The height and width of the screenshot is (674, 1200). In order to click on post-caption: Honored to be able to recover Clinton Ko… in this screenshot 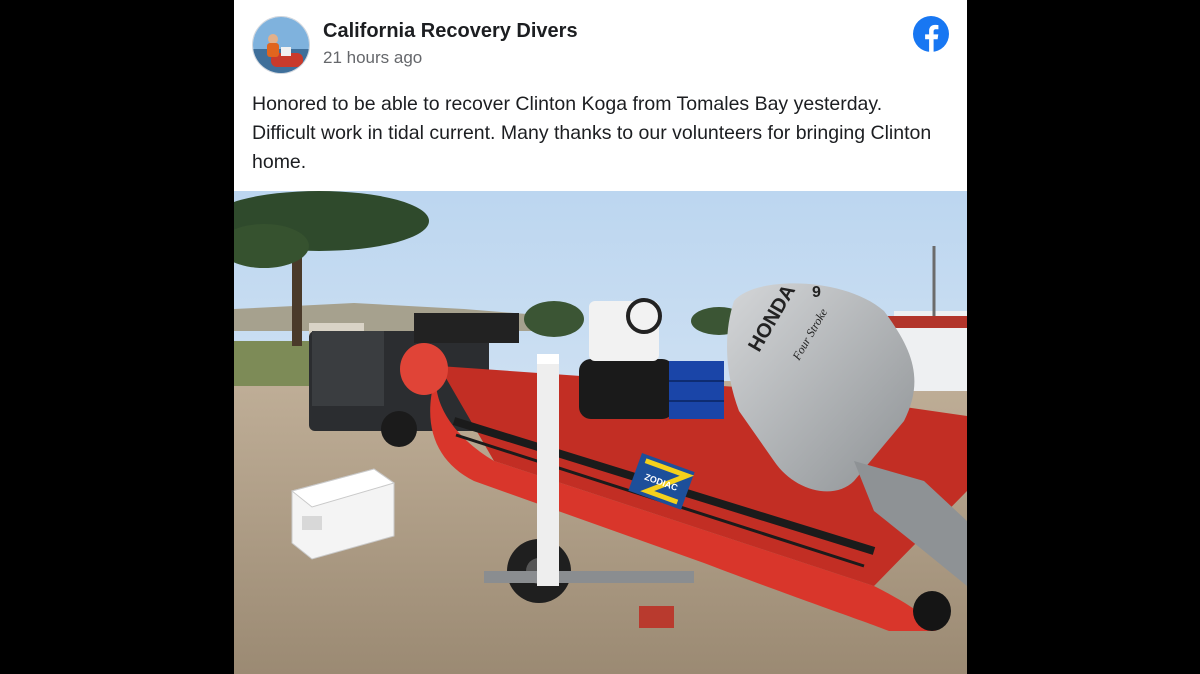, I will do `click(592, 133)`.